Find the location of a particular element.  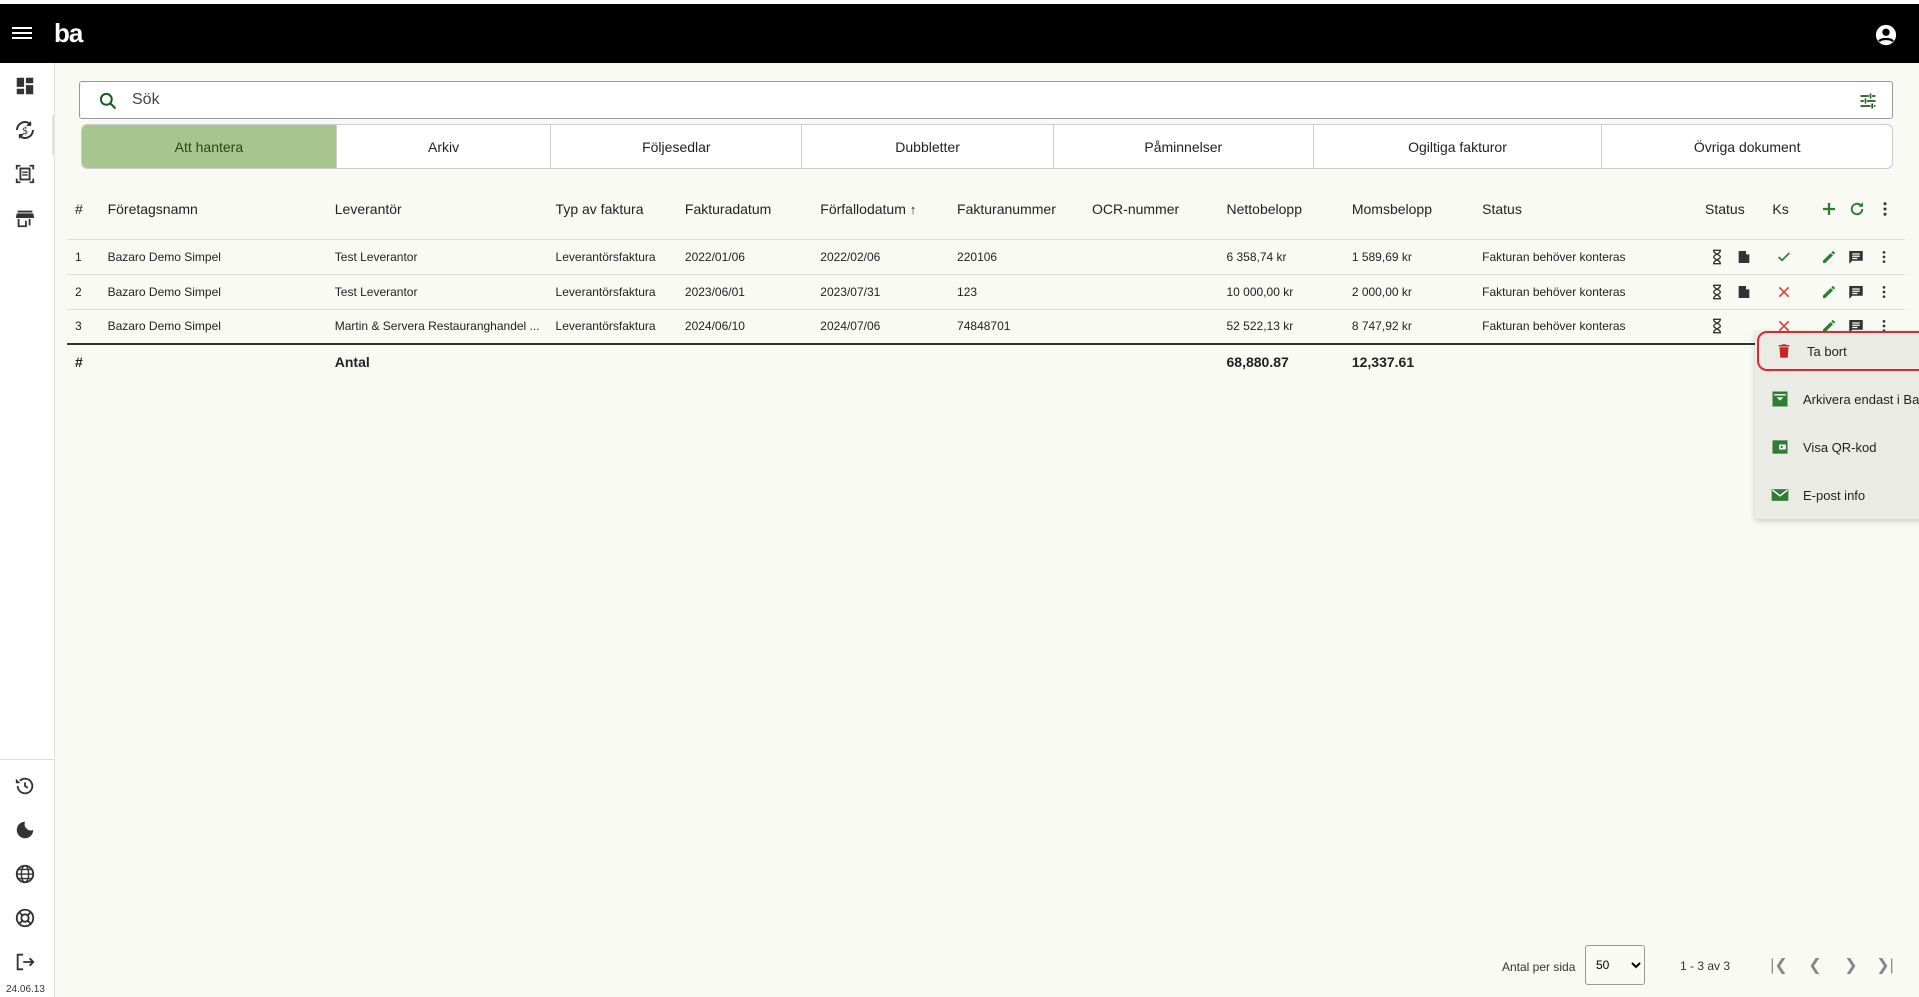

search-icon is located at coordinates (108, 101).